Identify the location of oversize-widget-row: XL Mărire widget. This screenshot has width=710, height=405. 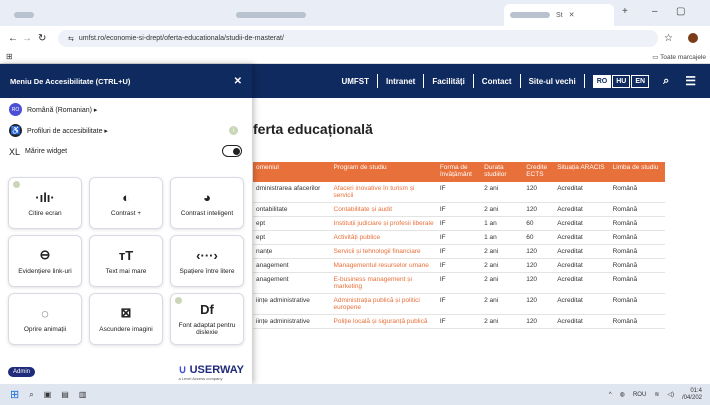
(126, 151).